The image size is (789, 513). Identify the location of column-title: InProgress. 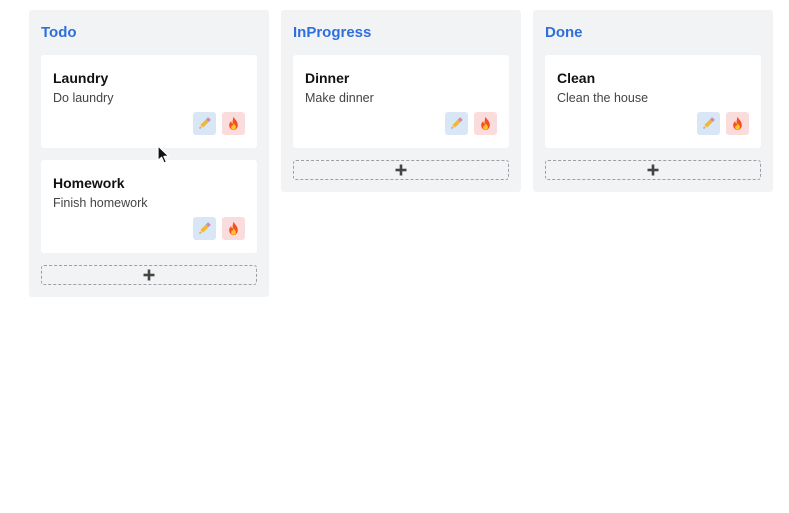
(332, 32).